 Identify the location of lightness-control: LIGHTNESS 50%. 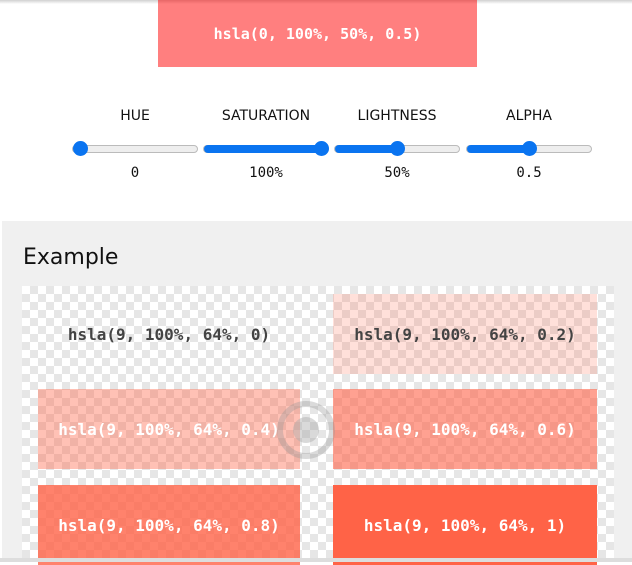
(397, 144).